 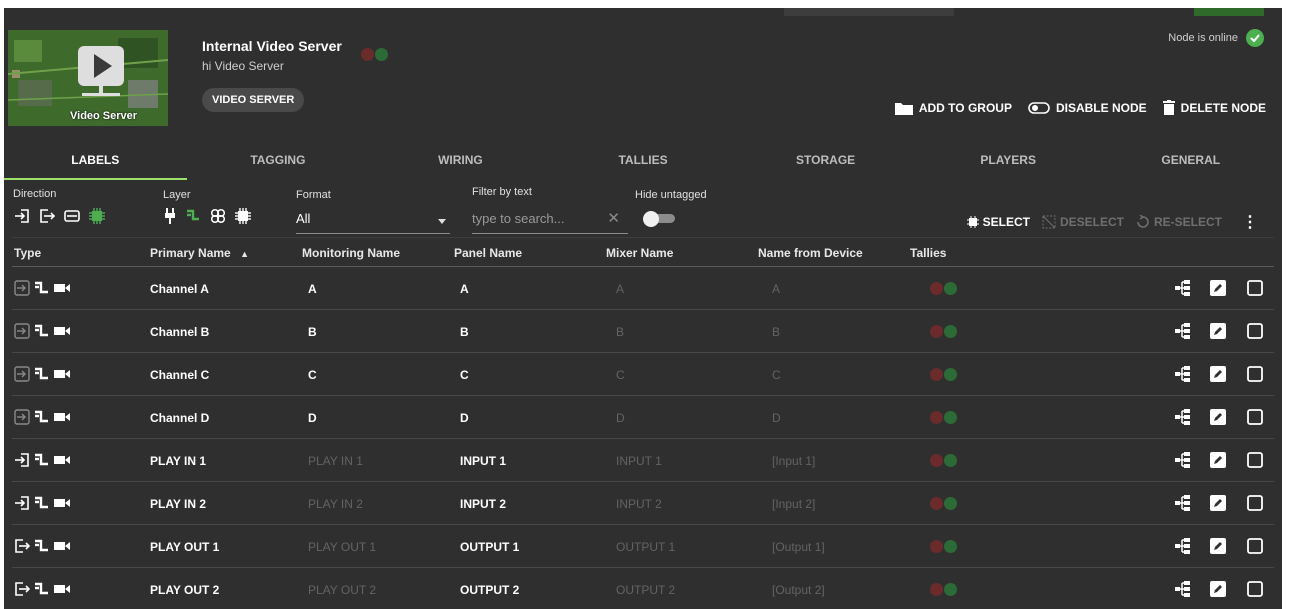 What do you see at coordinates (27, 253) in the screenshot?
I see `column-type: Type` at bounding box center [27, 253].